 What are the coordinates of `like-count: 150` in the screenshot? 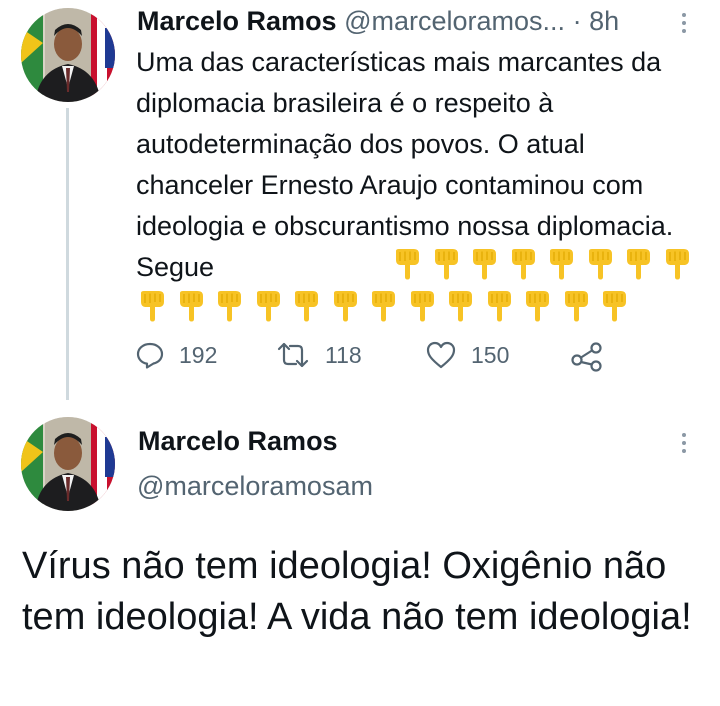 It's located at (490, 354).